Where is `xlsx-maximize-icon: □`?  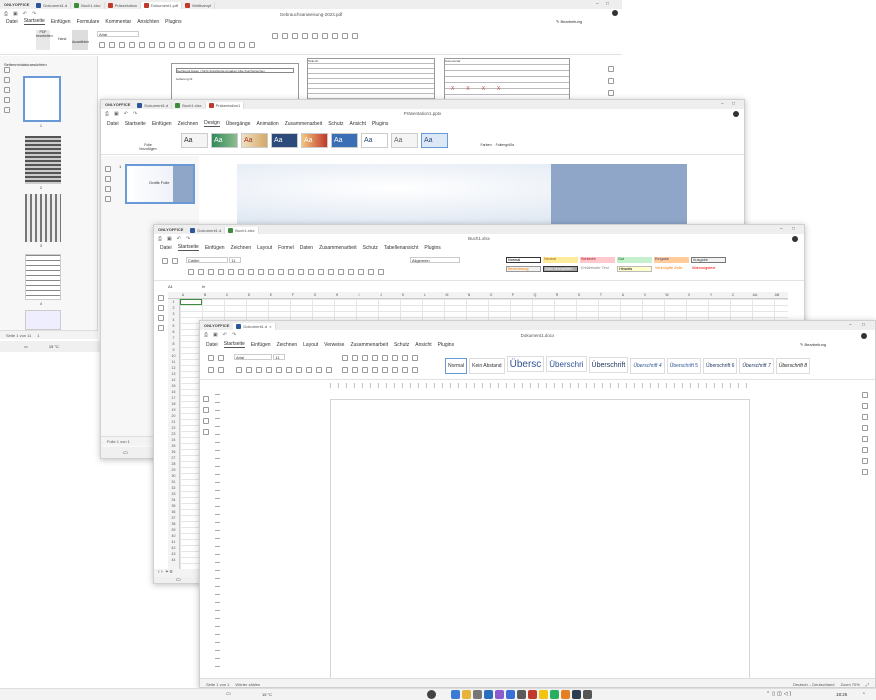 xlsx-maximize-icon: □ is located at coordinates (793, 229).